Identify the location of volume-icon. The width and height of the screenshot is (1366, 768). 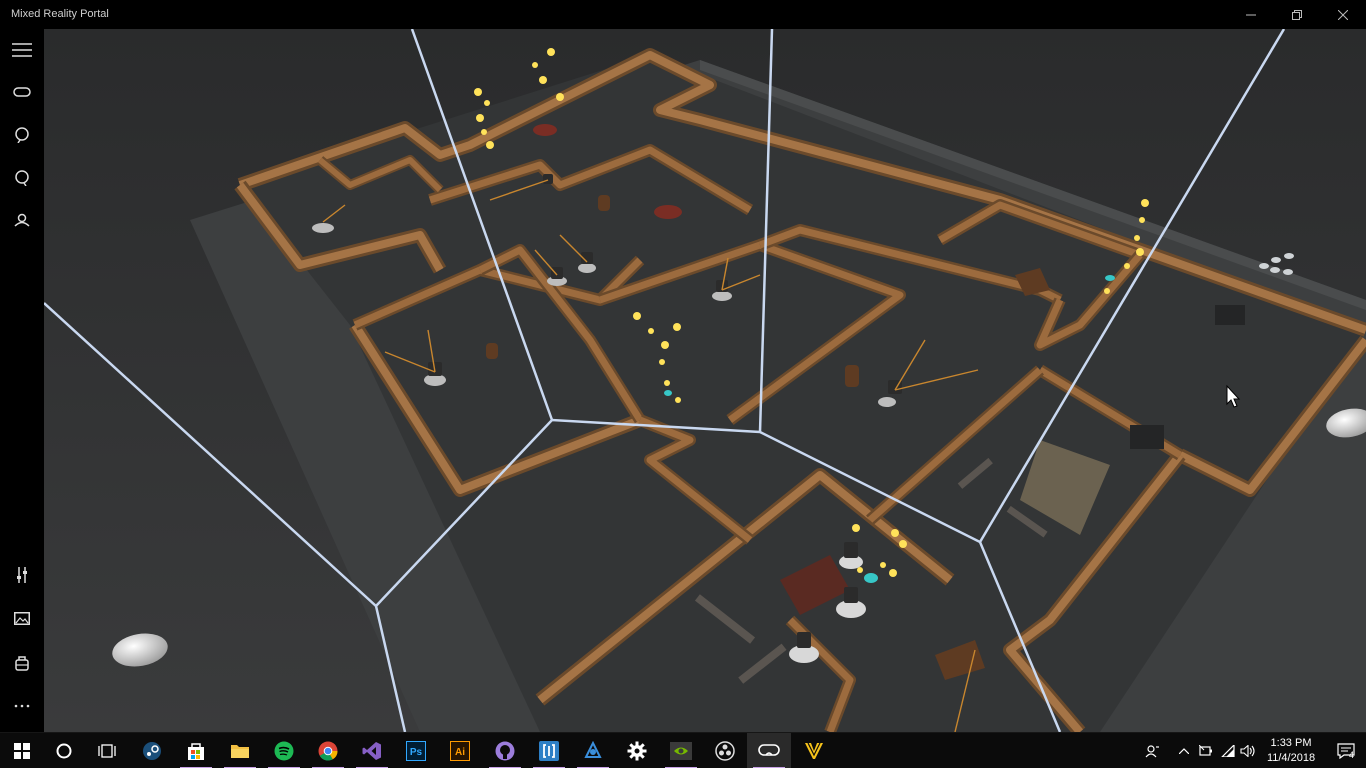
(1248, 750).